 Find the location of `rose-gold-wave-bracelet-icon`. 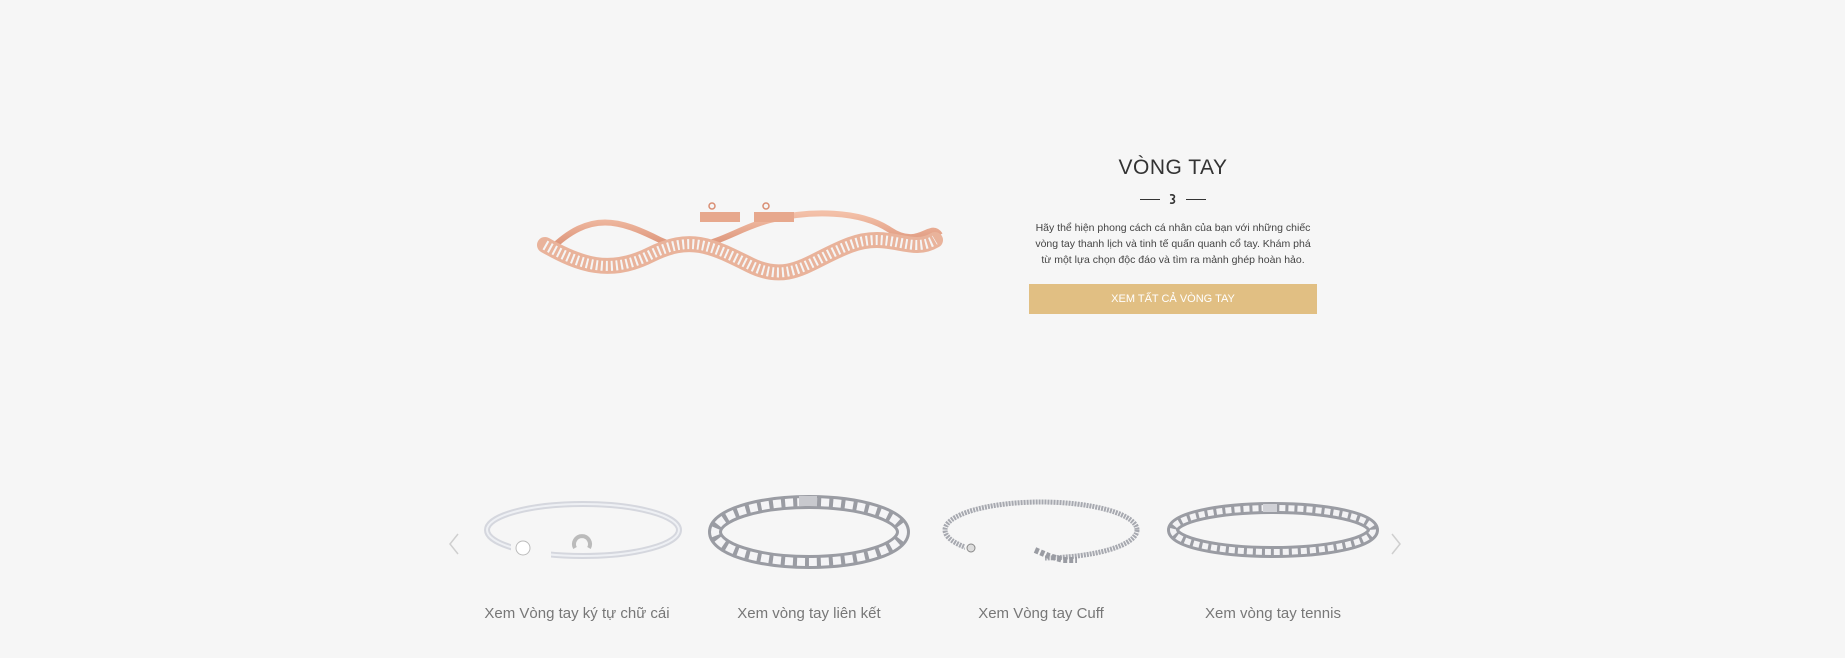

rose-gold-wave-bracelet-icon is located at coordinates (740, 241).